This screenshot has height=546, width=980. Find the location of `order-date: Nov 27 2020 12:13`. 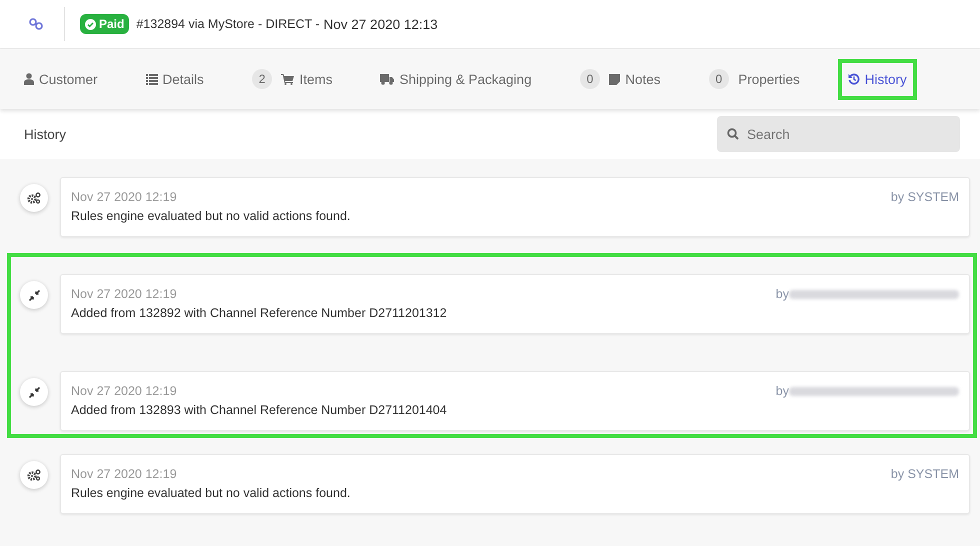

order-date: Nov 27 2020 12:13 is located at coordinates (381, 24).